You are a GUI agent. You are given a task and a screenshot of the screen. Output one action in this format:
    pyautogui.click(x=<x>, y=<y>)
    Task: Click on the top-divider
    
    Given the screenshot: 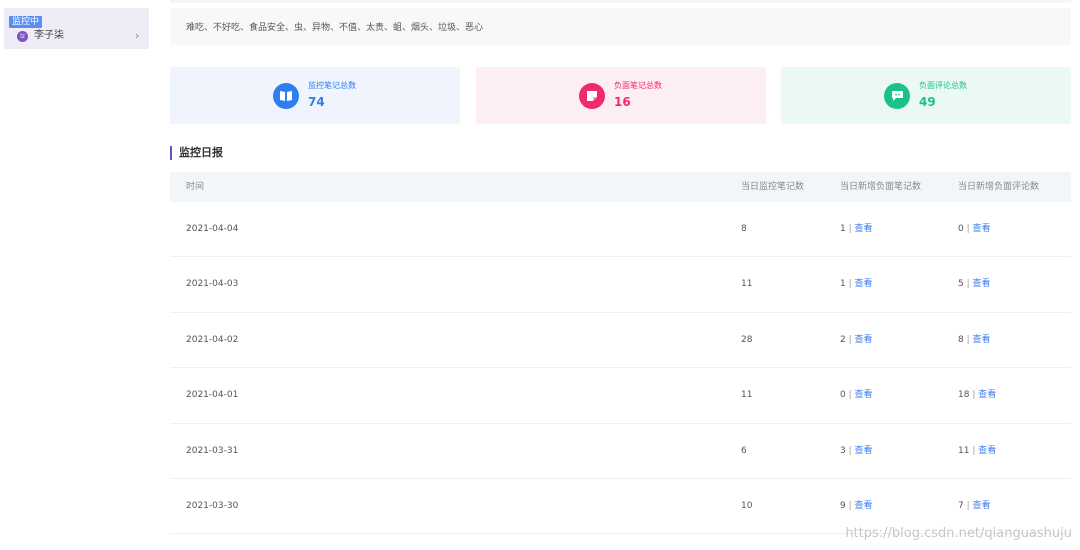 What is the action you would take?
    pyautogui.click(x=620, y=1)
    